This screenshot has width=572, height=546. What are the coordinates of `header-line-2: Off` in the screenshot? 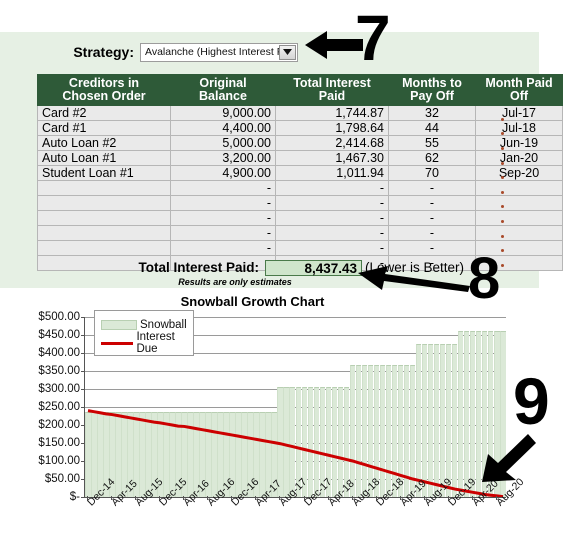 It's located at (519, 96).